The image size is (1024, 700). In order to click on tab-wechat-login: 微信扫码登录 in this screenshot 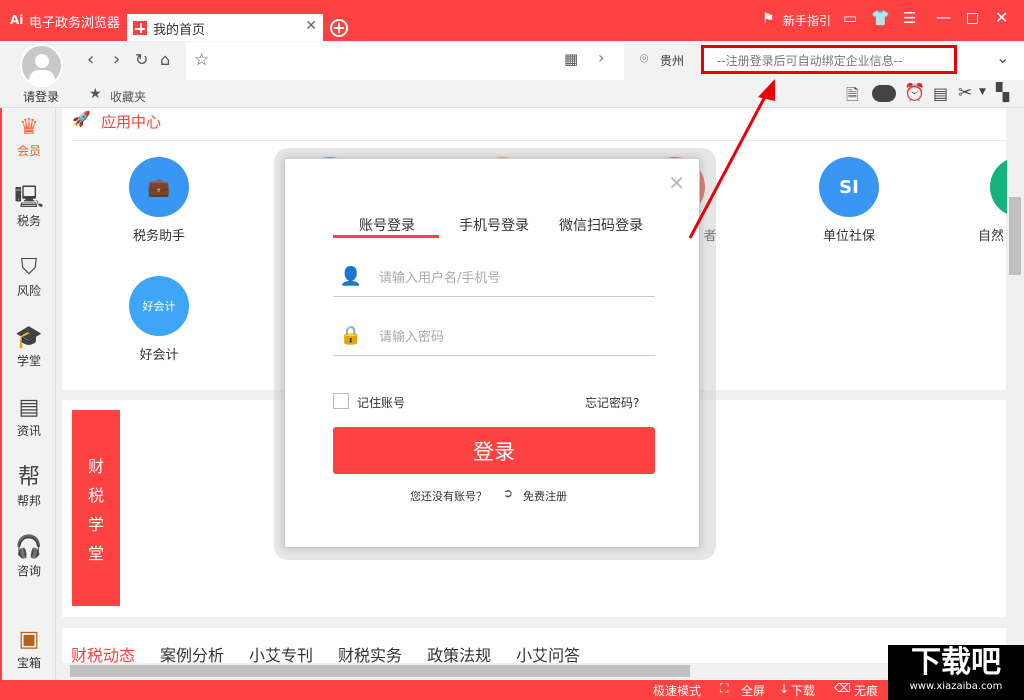, I will do `click(601, 225)`.